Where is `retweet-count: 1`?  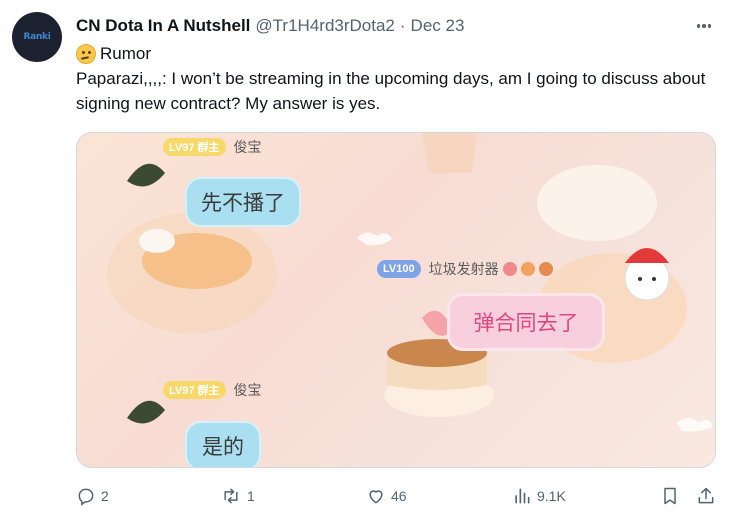 retweet-count: 1 is located at coordinates (251, 496).